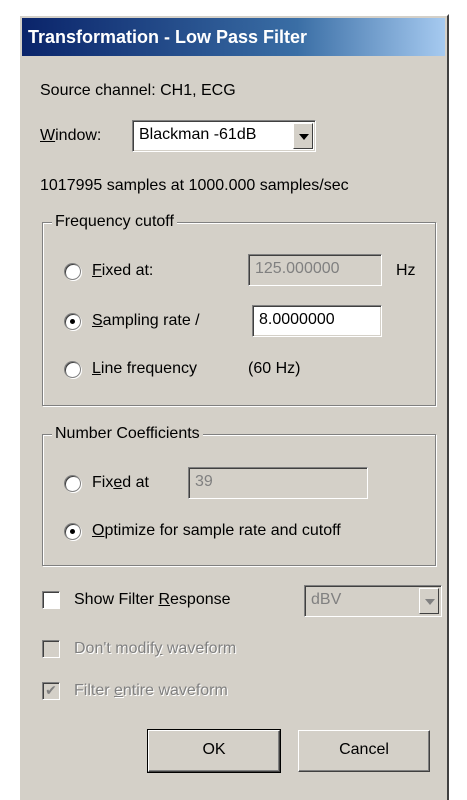 The height and width of the screenshot is (800, 467). I want to click on fixed-coefficients-field: 39, so click(278, 483).